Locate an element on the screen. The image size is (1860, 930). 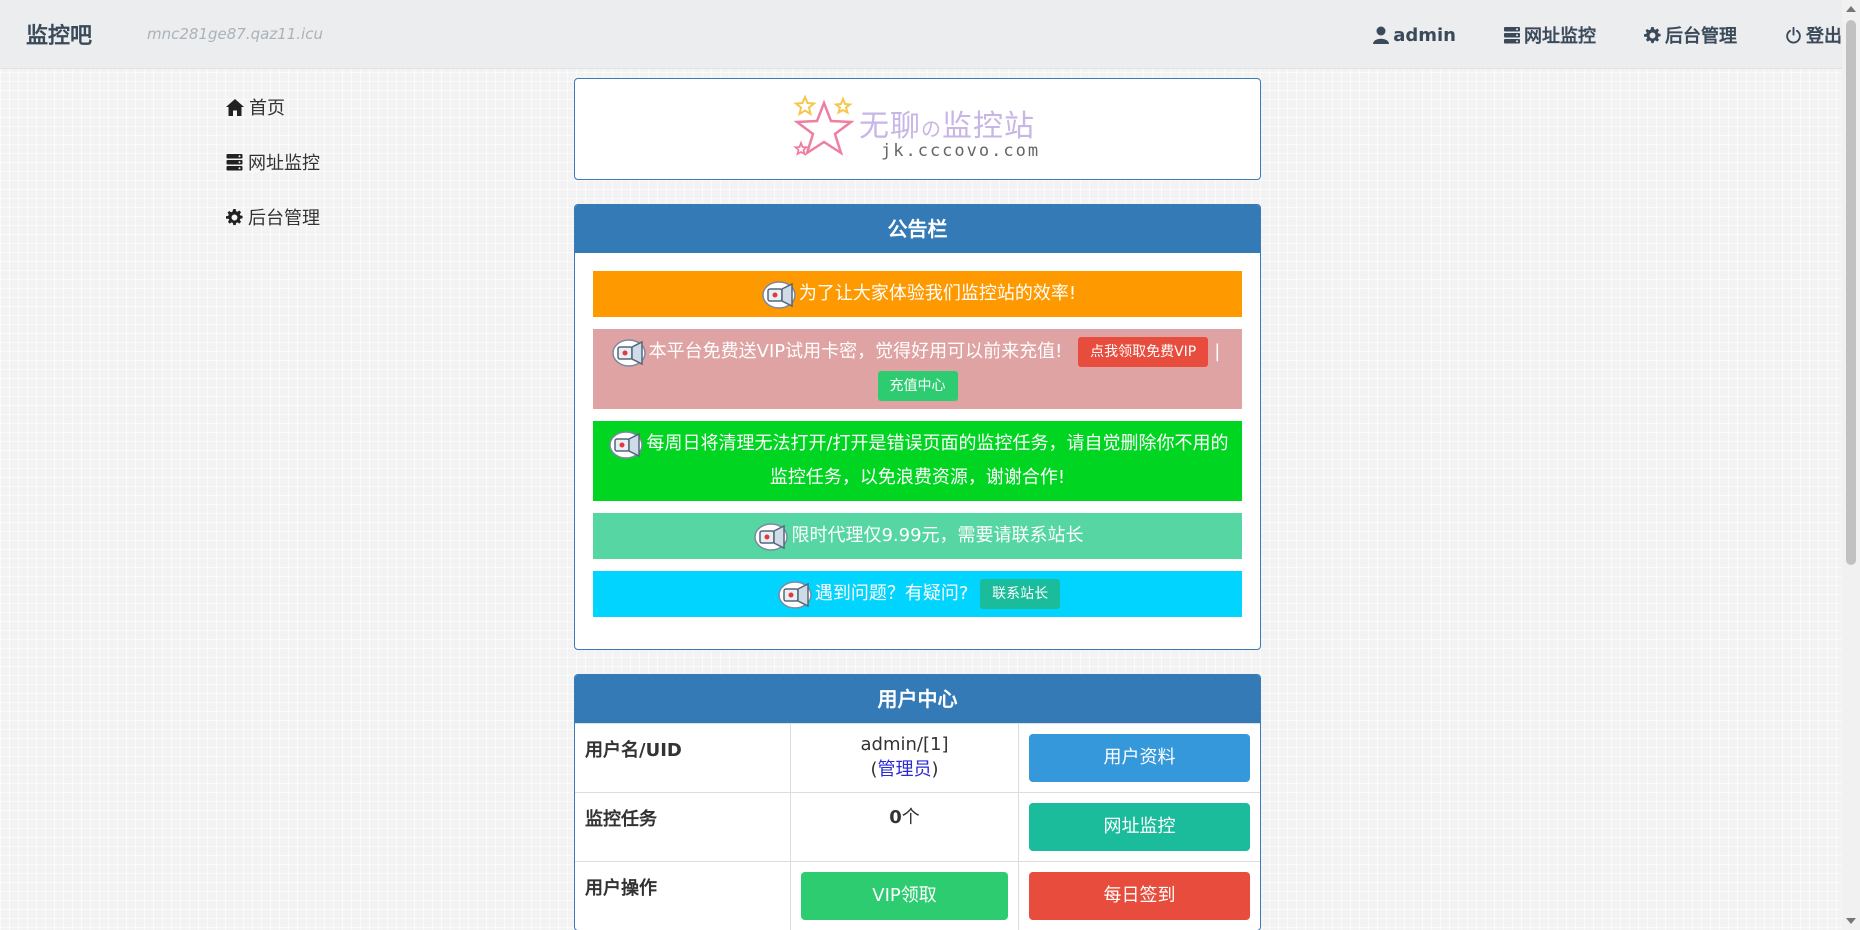
site-logo-banner: 无聊の监控站 jk.cccovo.com is located at coordinates (917, 129).